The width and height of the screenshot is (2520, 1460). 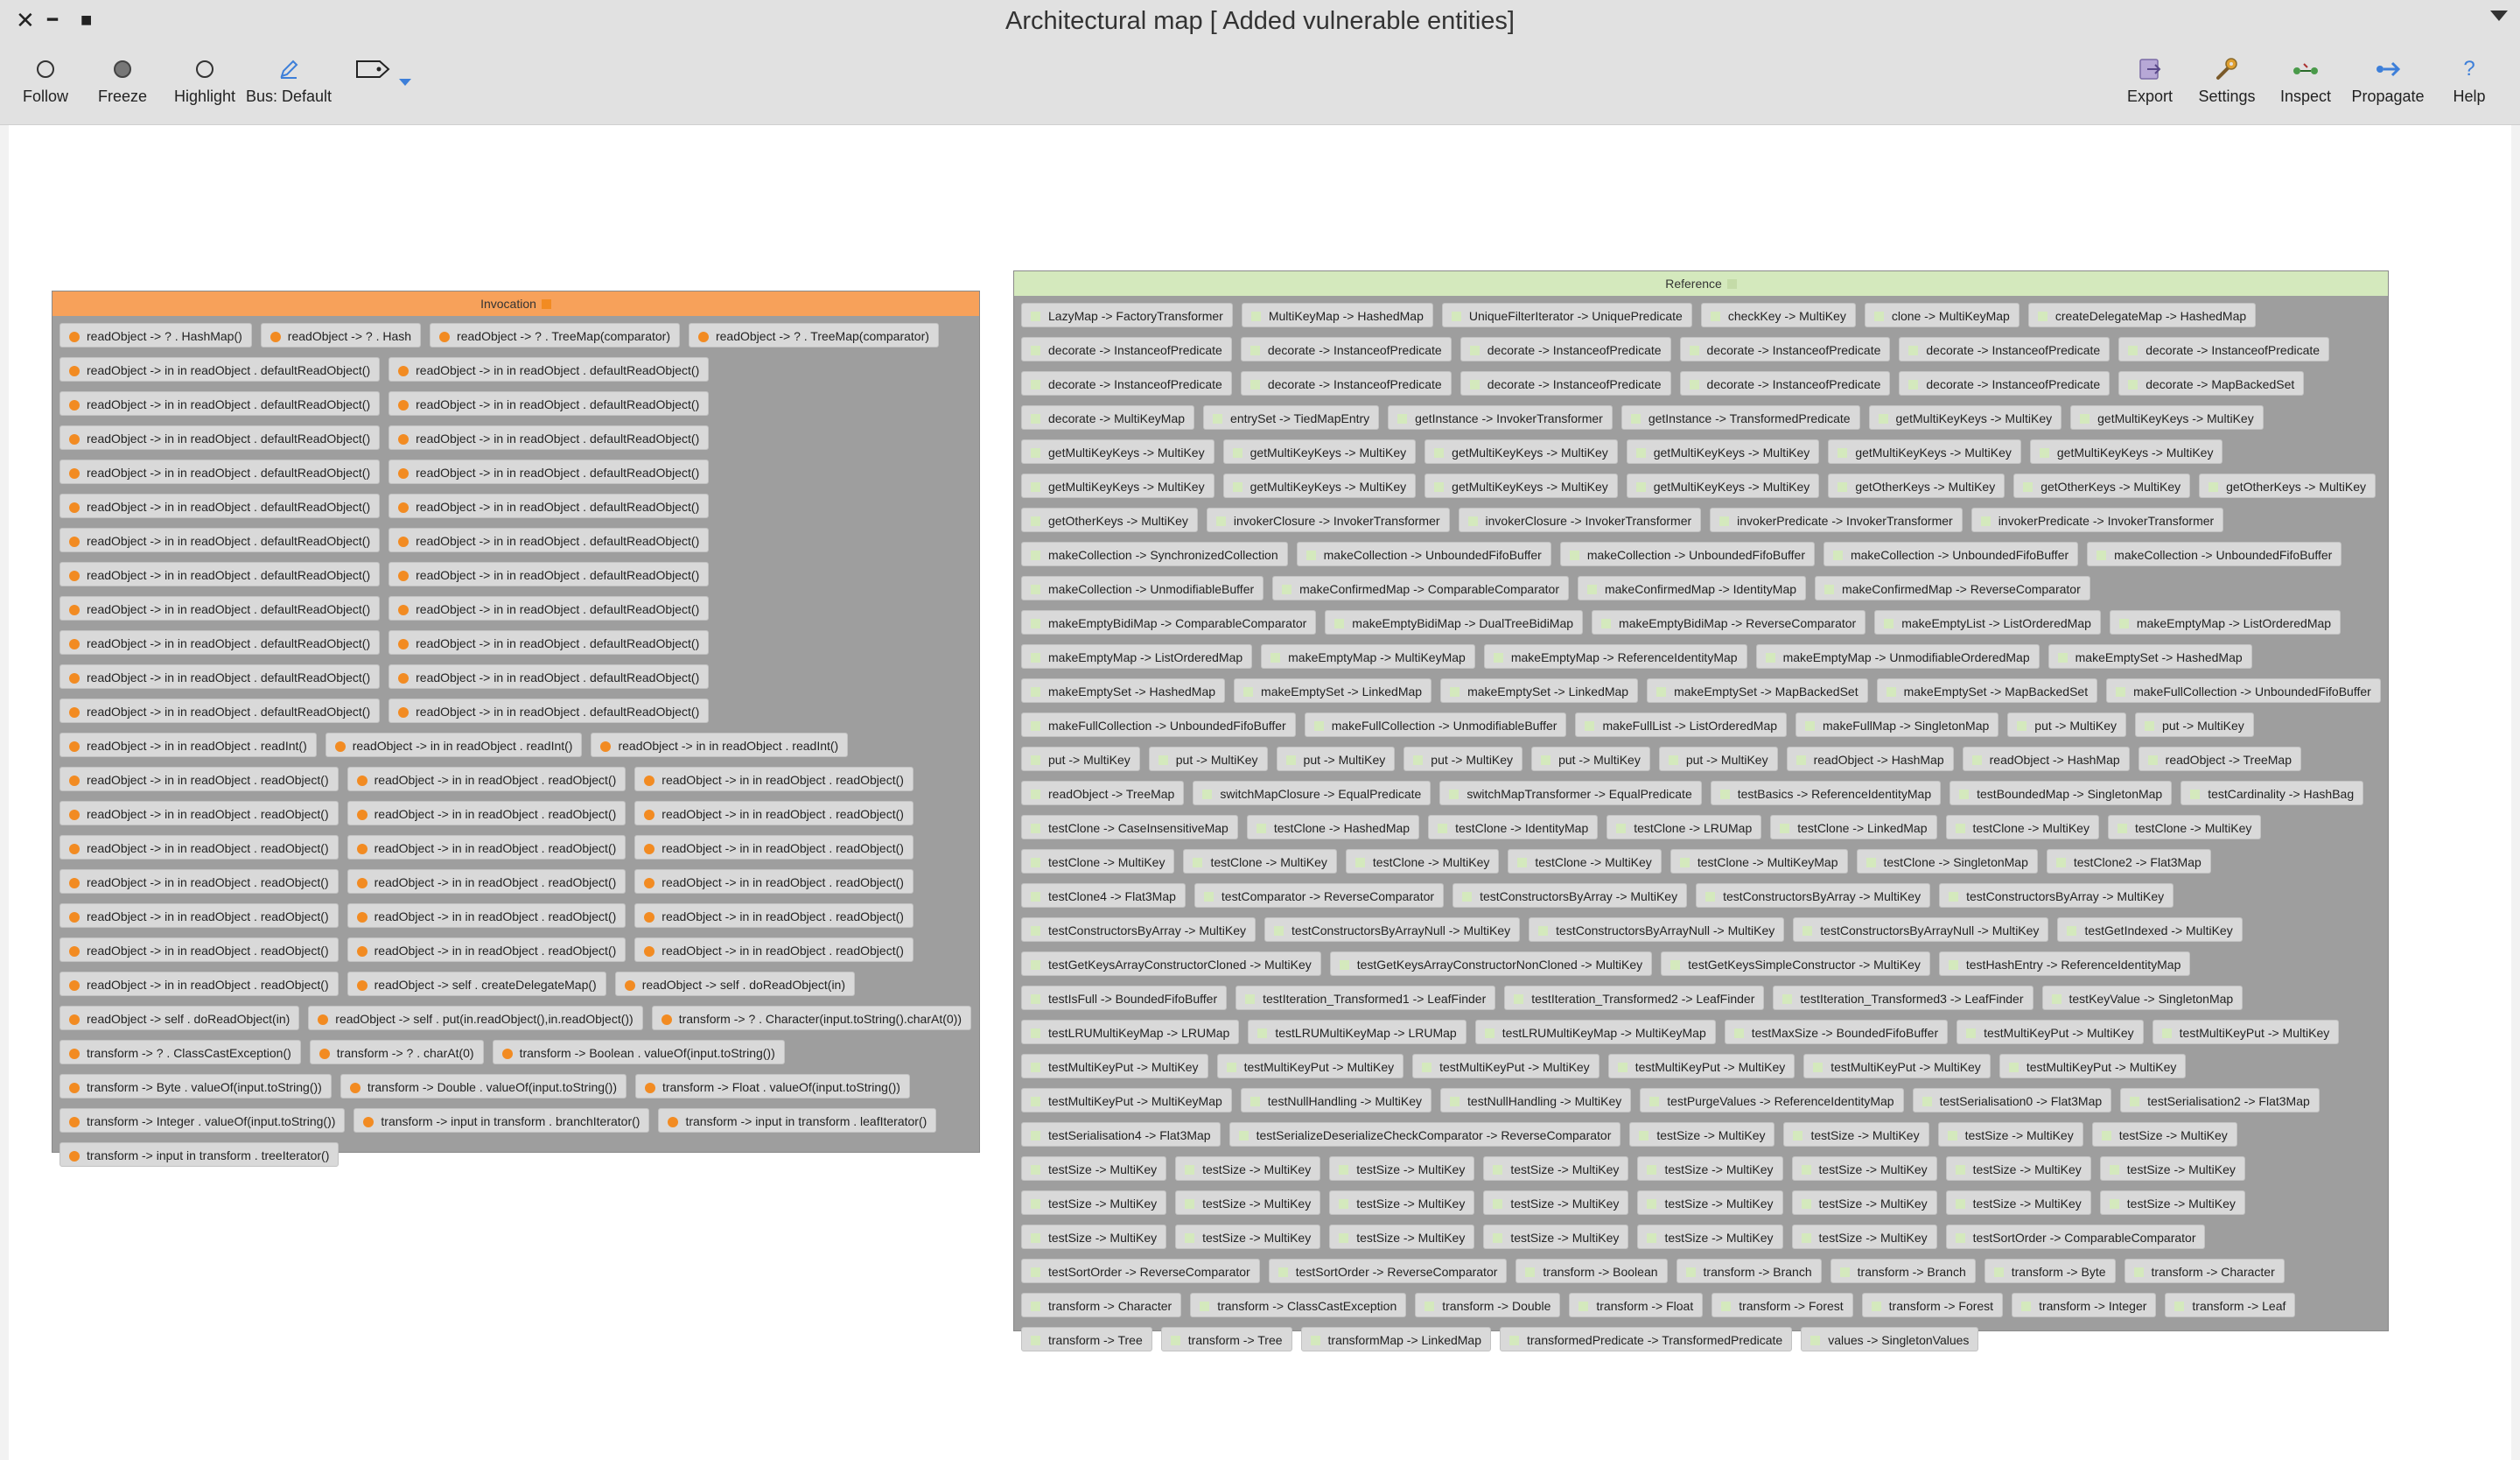 What do you see at coordinates (1420, 588) in the screenshot?
I see `reference-entity-node: makeConfirmedMap -> ComparableComparator` at bounding box center [1420, 588].